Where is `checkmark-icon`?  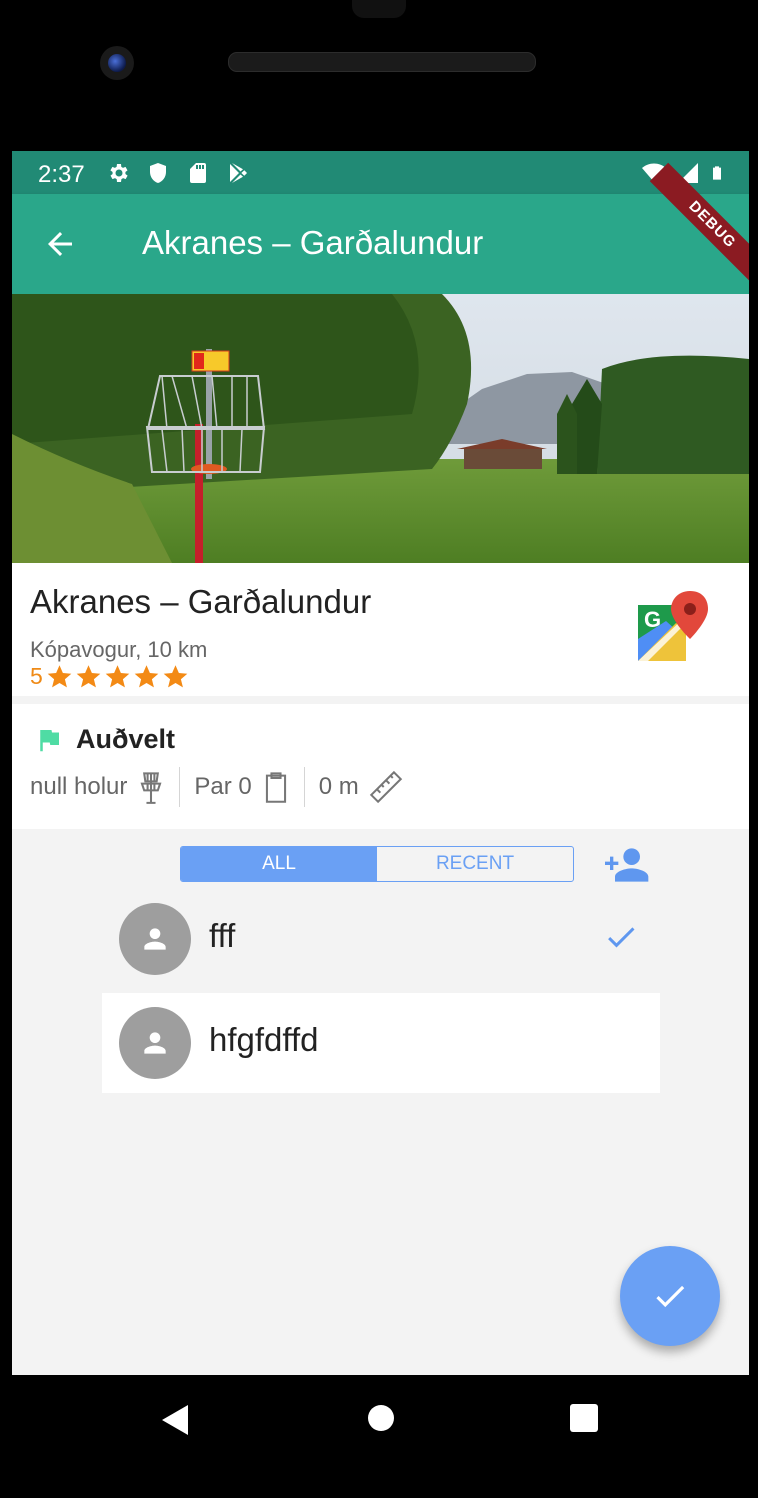 checkmark-icon is located at coordinates (621, 937).